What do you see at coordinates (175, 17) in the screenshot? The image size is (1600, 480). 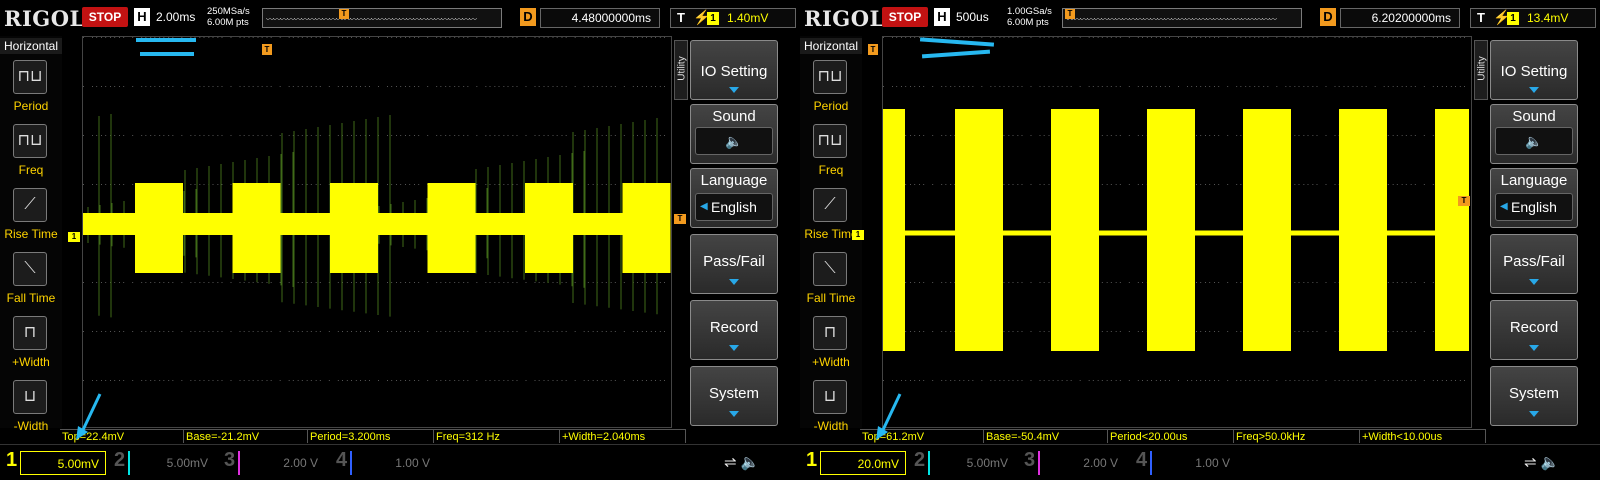 I see `timebase-value: 2.00ms` at bounding box center [175, 17].